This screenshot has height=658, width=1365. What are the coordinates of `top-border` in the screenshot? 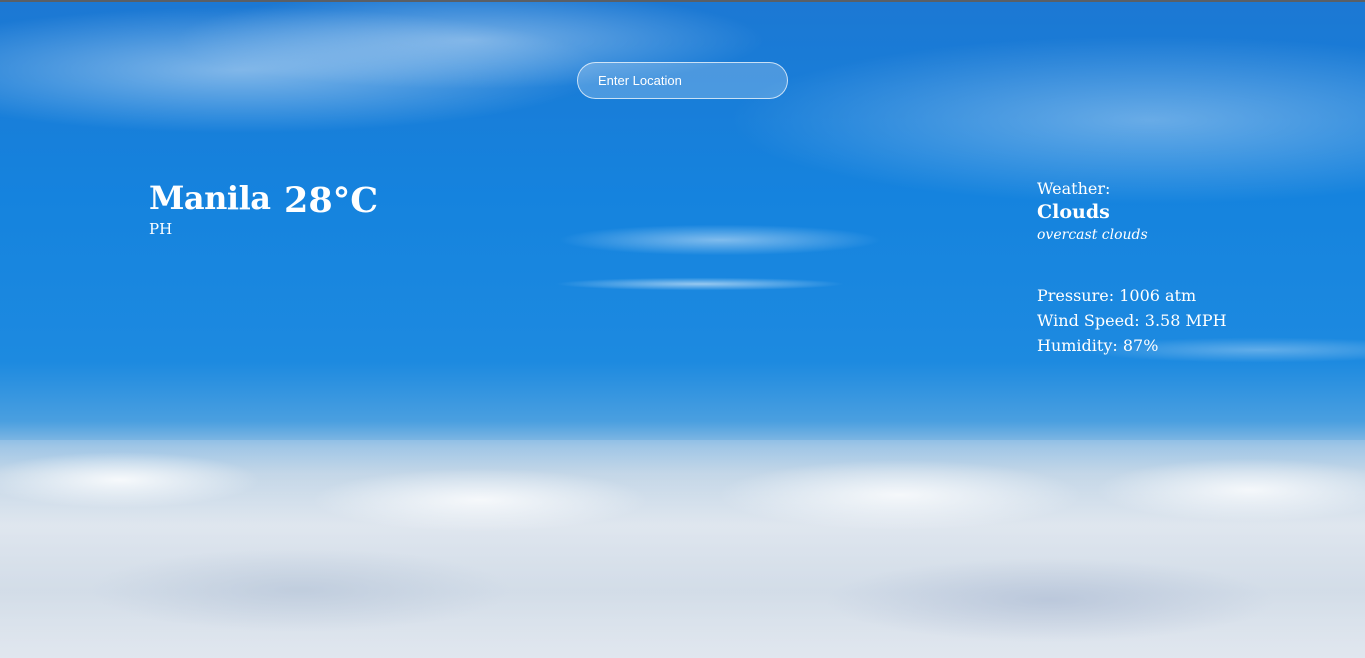 It's located at (682, 1).